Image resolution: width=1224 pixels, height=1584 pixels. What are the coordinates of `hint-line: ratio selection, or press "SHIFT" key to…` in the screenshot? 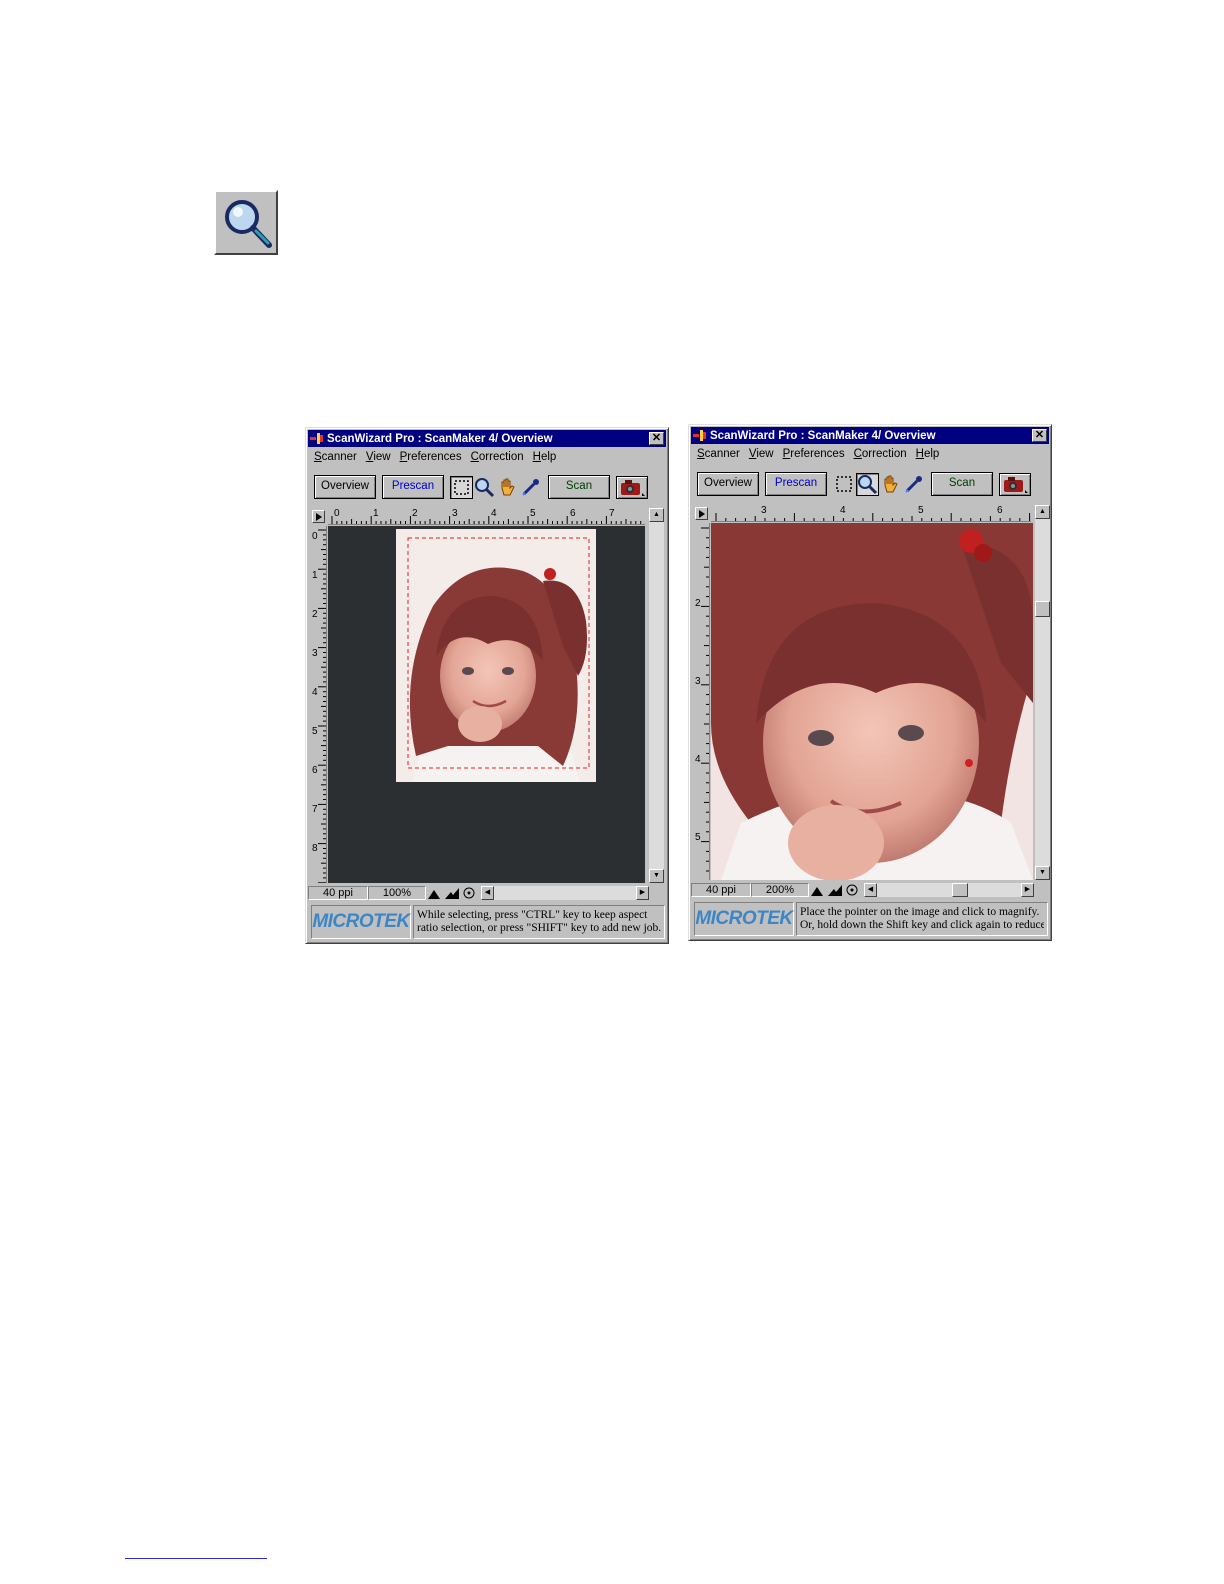 It's located at (539, 928).